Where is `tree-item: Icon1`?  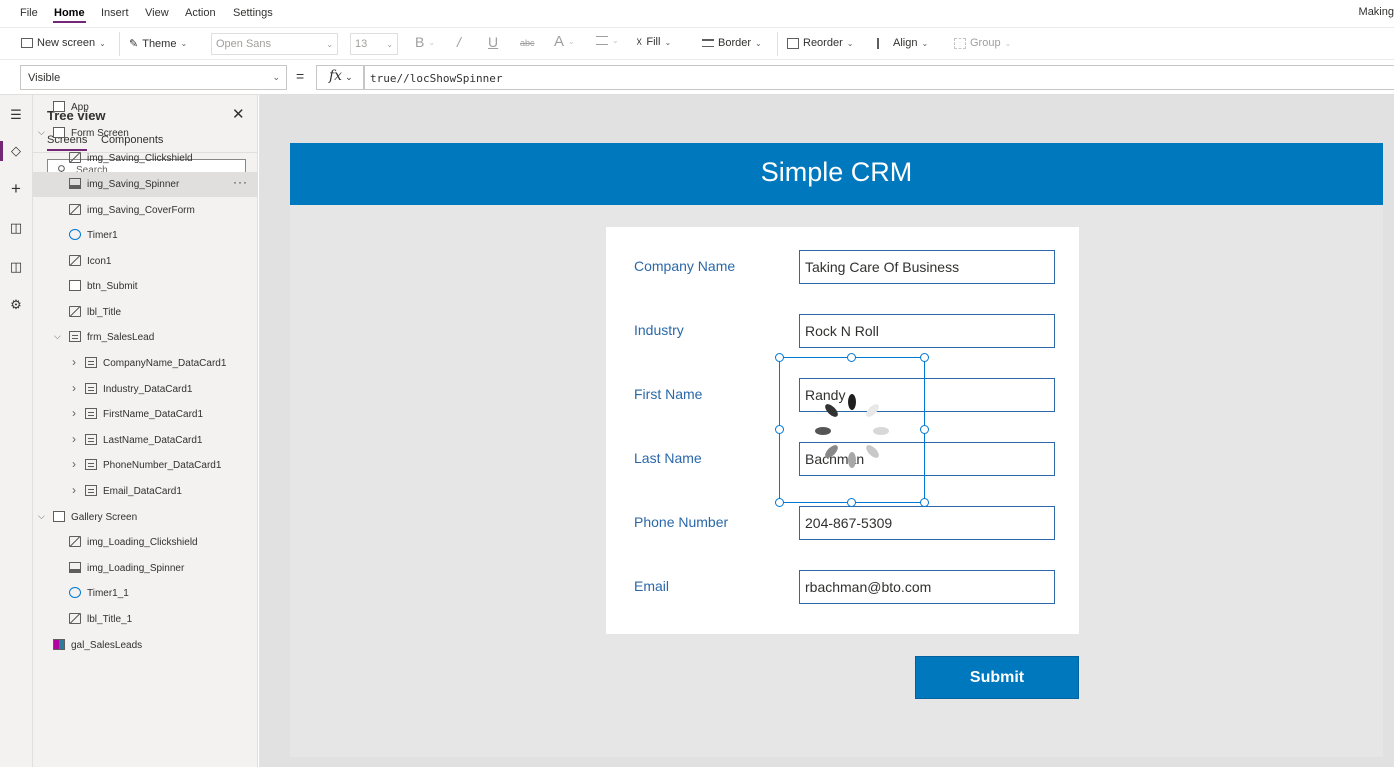 tree-item: Icon1 is located at coordinates (145, 261).